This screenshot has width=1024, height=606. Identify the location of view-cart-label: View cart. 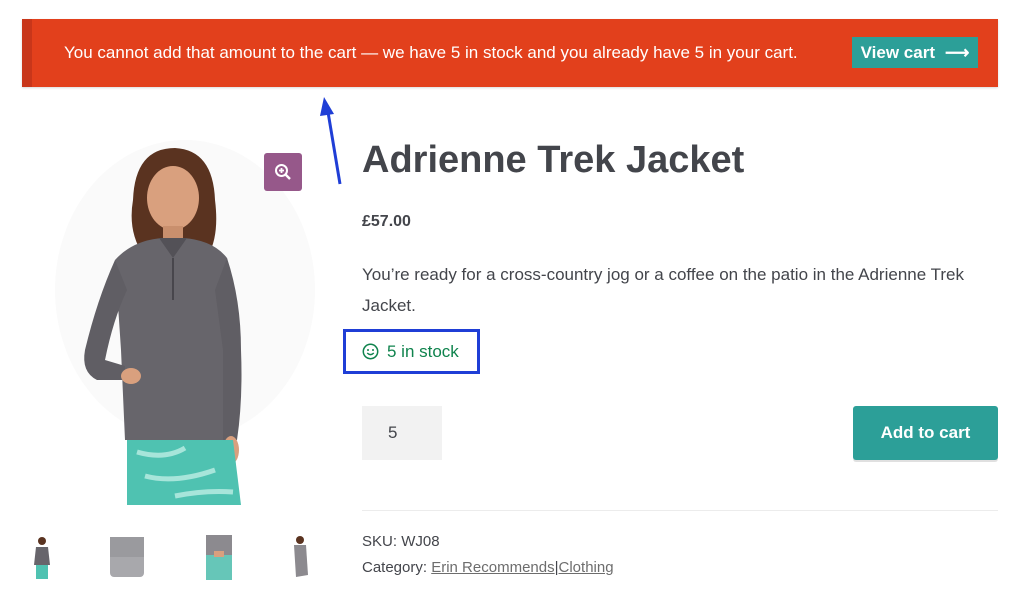
(897, 52).